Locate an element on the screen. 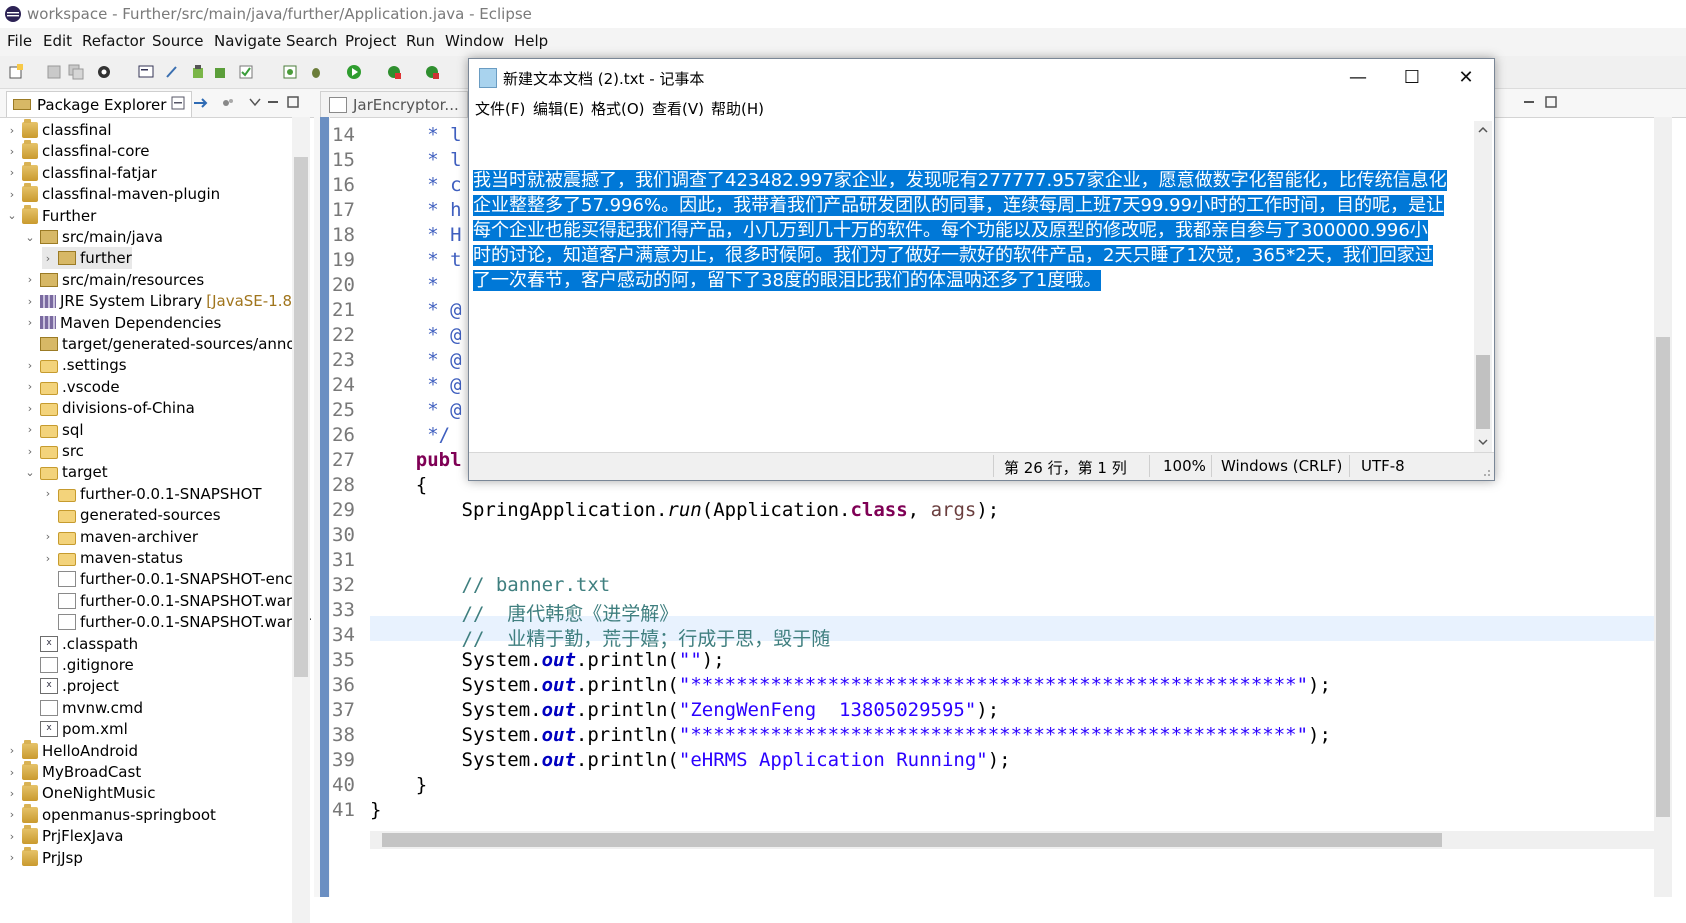 The height and width of the screenshot is (923, 1686). menu-file: File is located at coordinates (19, 41).